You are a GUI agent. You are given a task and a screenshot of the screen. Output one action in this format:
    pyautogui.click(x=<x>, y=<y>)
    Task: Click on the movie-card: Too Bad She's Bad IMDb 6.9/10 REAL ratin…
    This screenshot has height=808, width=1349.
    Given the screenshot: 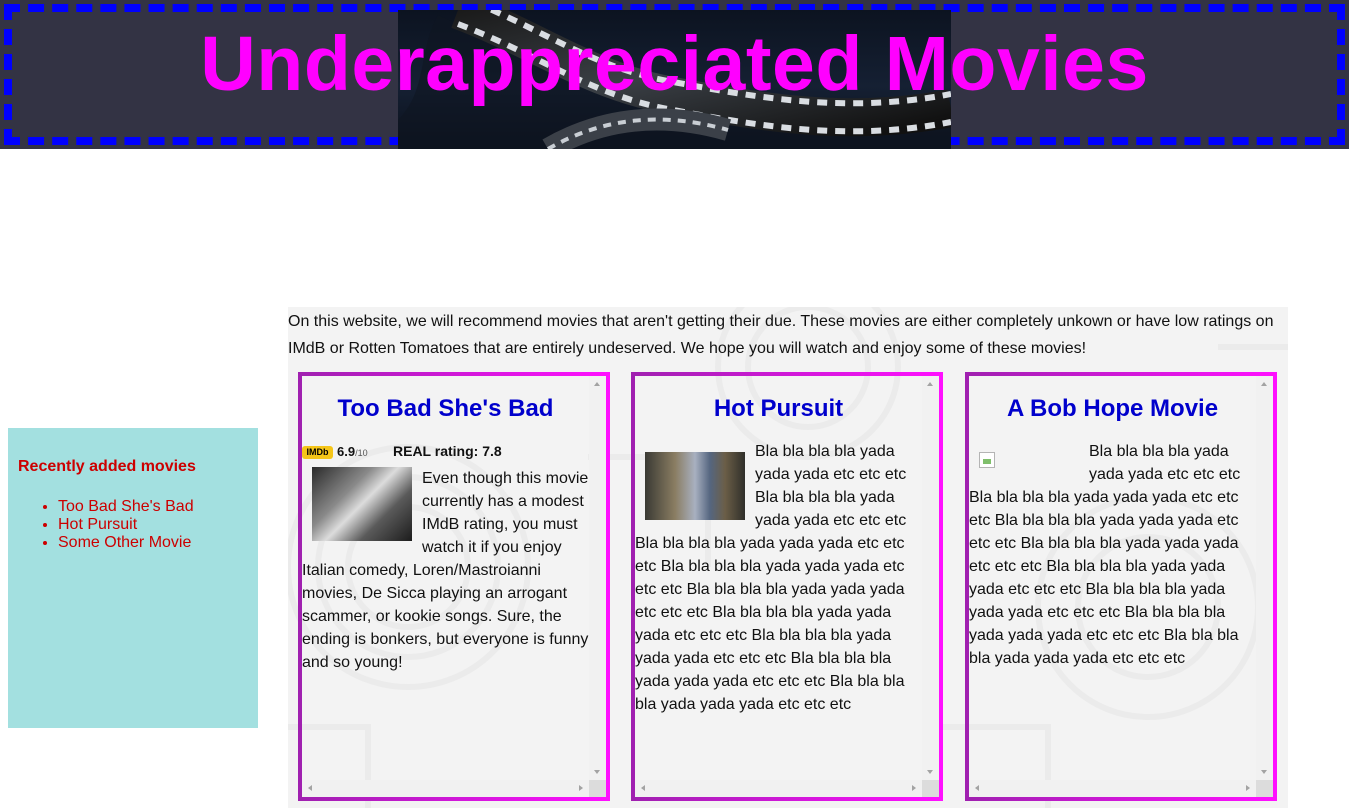 What is the action you would take?
    pyautogui.click(x=454, y=586)
    